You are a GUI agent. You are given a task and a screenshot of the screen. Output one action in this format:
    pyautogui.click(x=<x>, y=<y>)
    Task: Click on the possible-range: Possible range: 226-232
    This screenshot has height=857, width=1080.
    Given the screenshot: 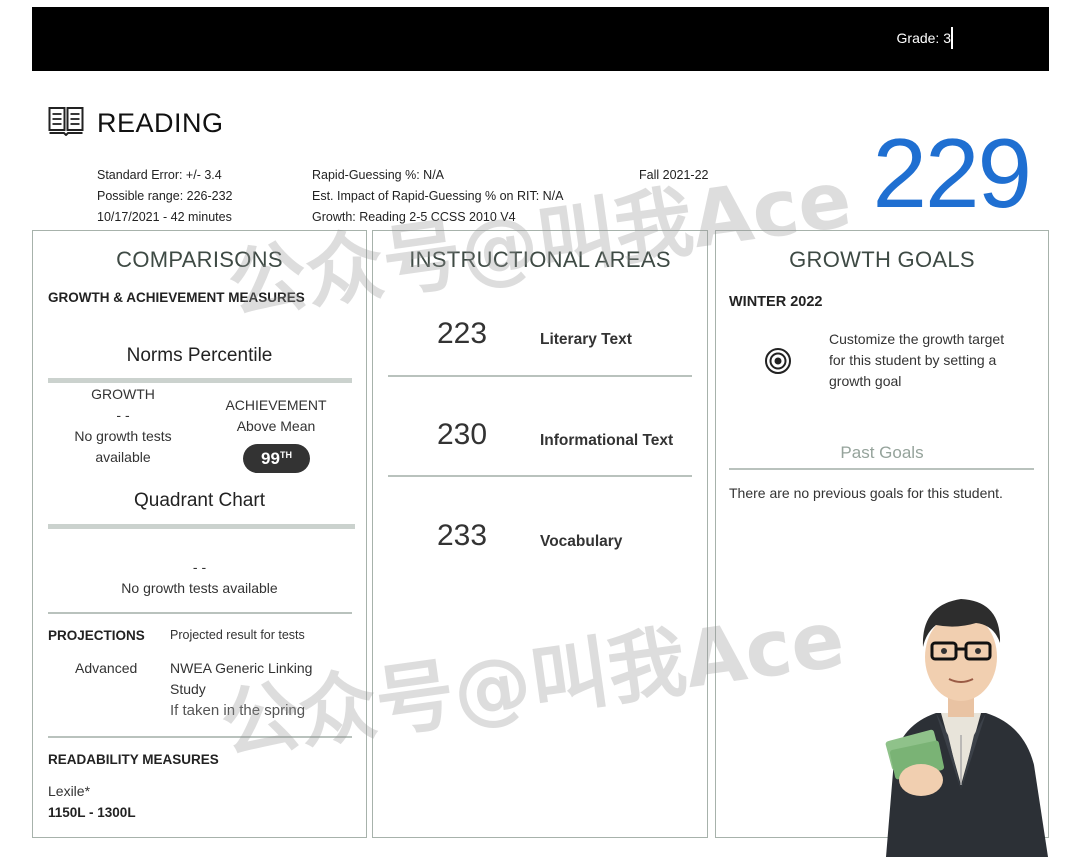 What is the action you would take?
    pyautogui.click(x=165, y=196)
    